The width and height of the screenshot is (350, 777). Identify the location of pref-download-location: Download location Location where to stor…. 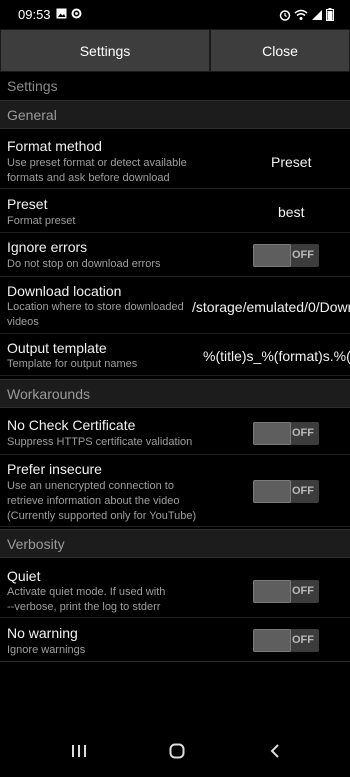
(175, 306).